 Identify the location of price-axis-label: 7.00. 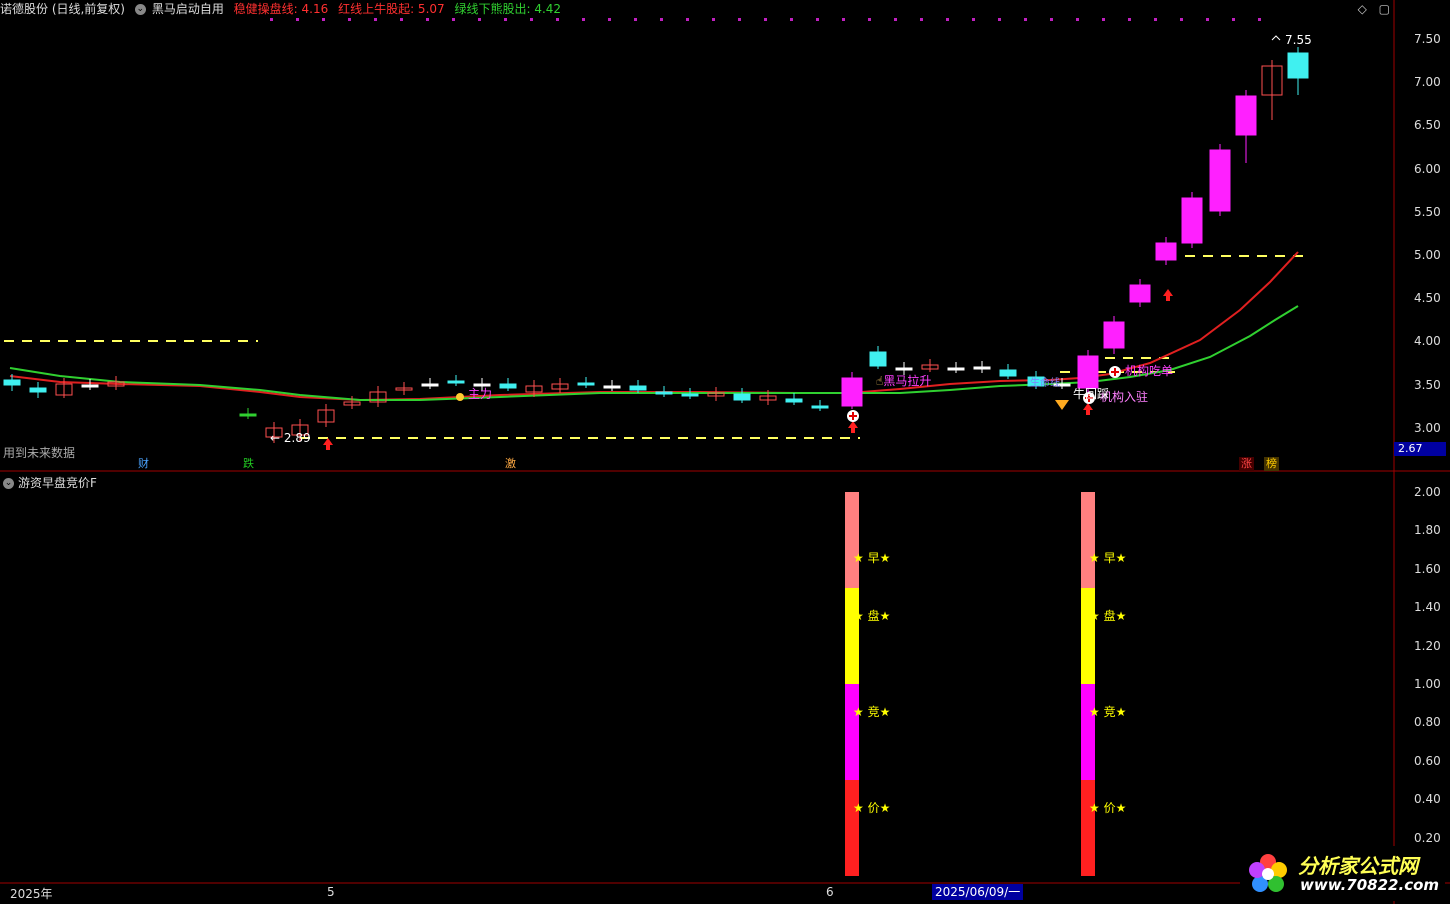
(1427, 82).